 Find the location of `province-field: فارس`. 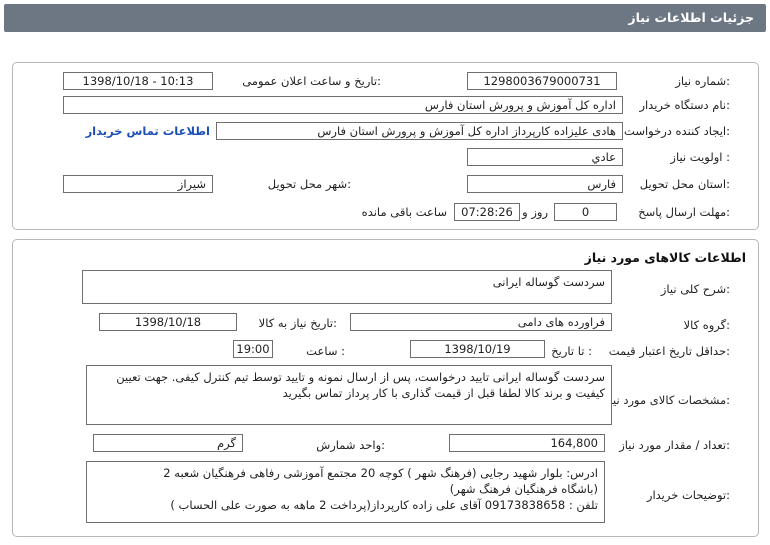

province-field: فارس is located at coordinates (545, 184).